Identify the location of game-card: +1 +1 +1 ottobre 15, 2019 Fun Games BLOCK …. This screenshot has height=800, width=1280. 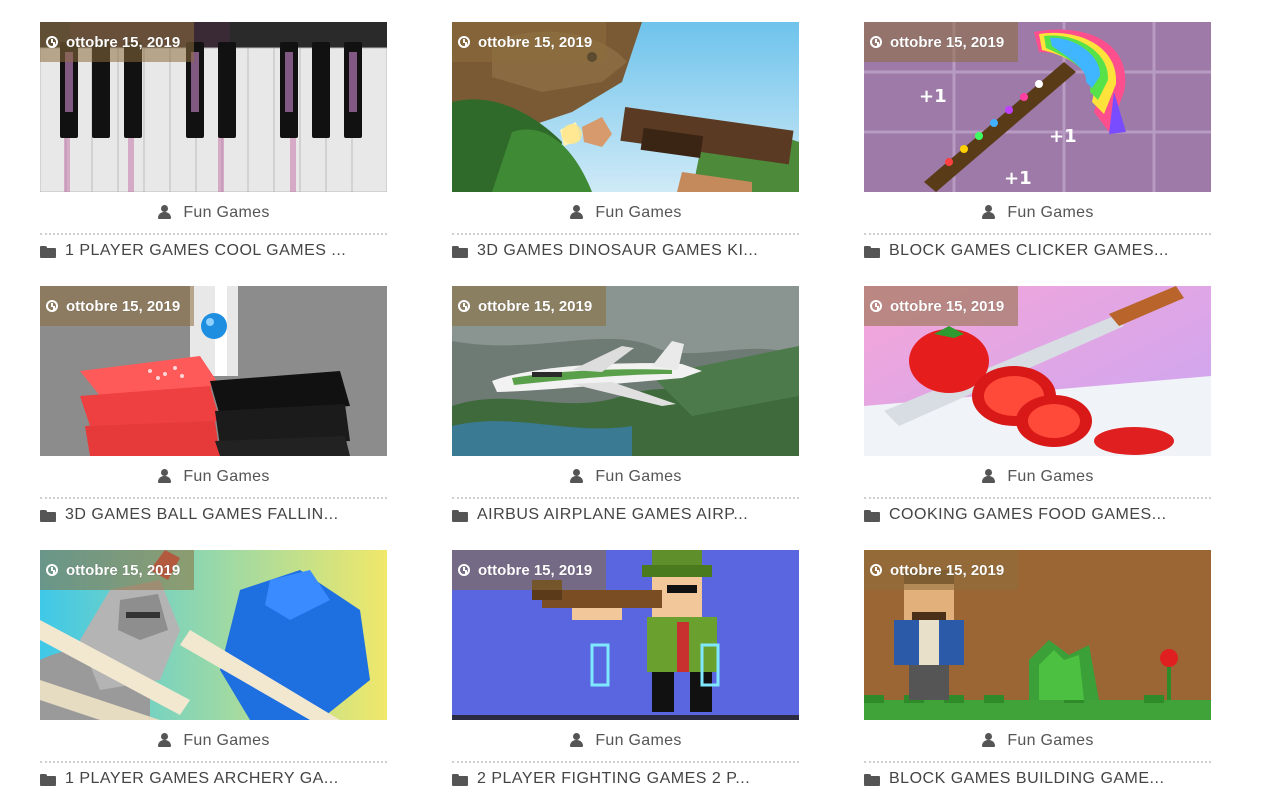
(1037, 154).